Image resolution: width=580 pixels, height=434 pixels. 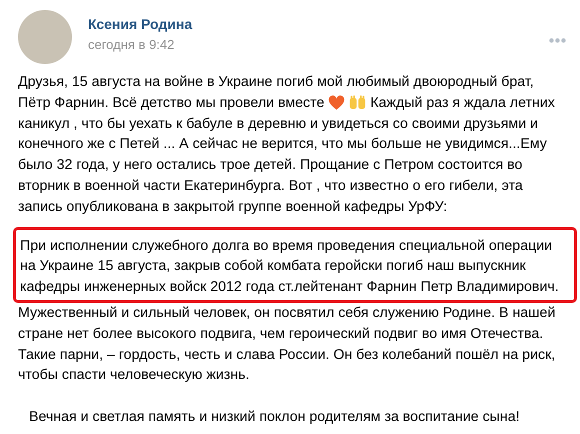 I want to click on post-text: Каждый раз я ждала летних, so click(x=462, y=103).